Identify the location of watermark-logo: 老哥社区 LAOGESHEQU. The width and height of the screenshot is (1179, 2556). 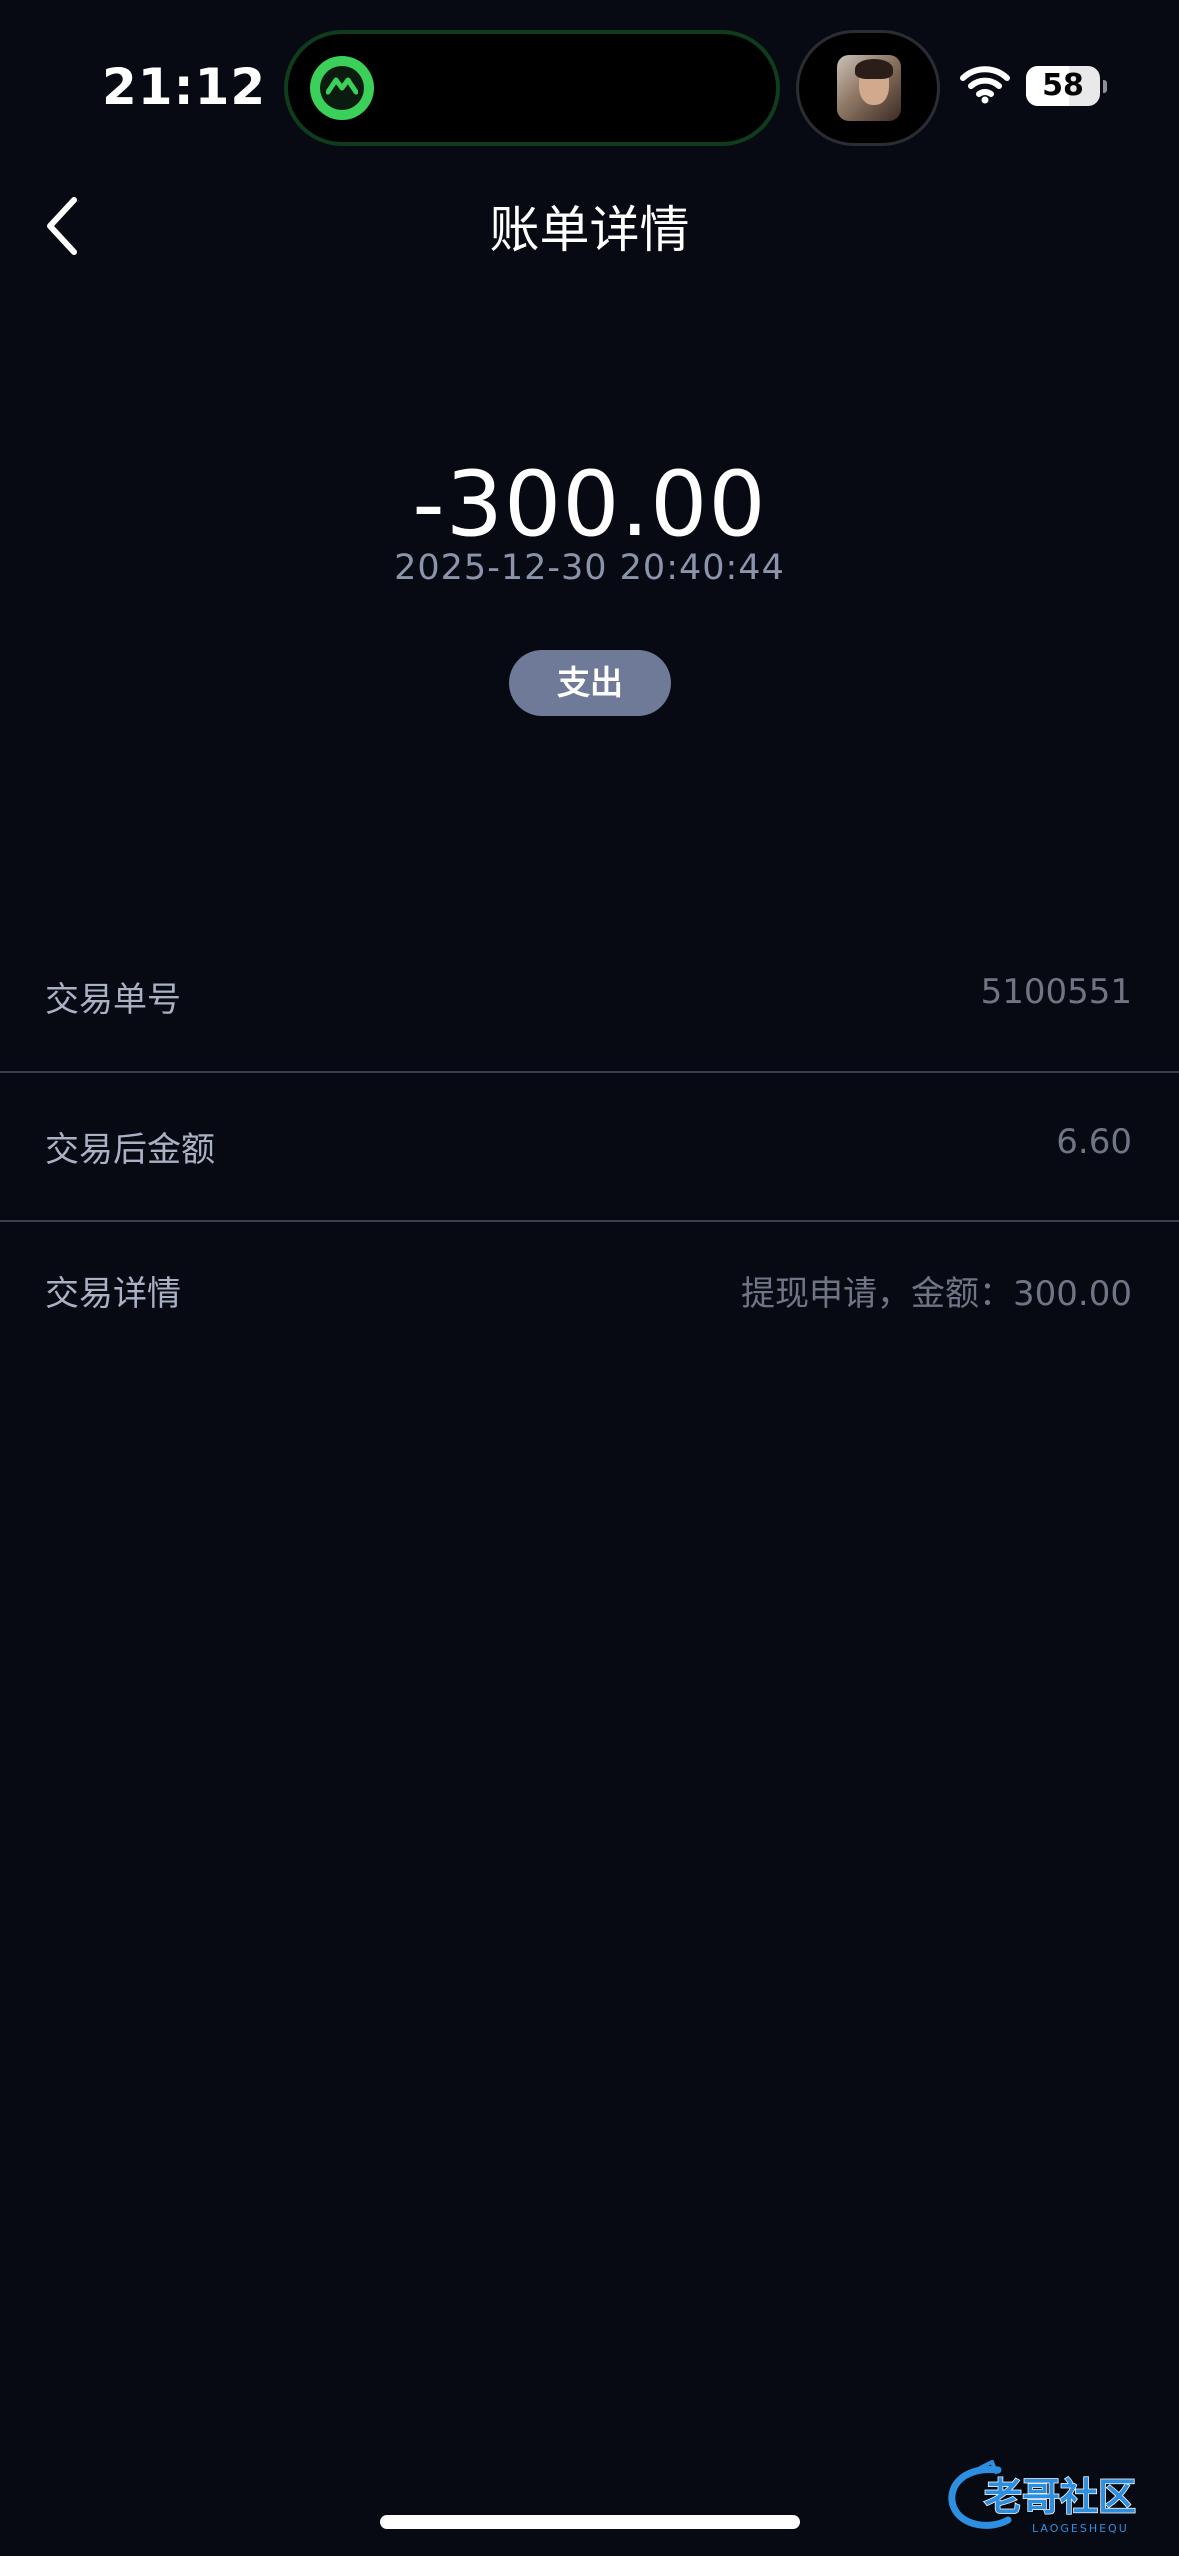
(1042, 2497).